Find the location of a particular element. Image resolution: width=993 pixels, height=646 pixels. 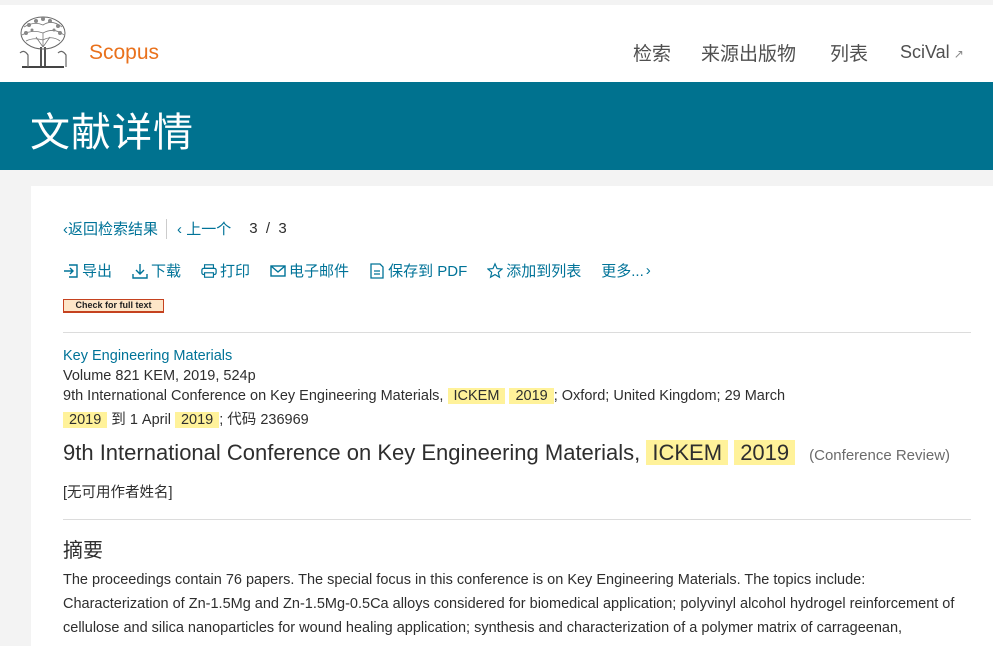

previous-link: ‹ 上一个 is located at coordinates (204, 228).